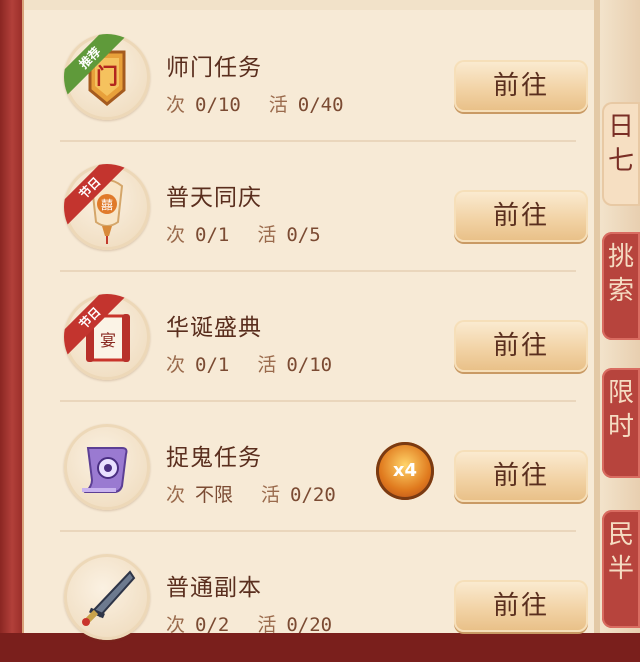 This screenshot has height=662, width=640. What do you see at coordinates (243, 235) in the screenshot?
I see `task-progress: 次 0/1 活 0/5` at bounding box center [243, 235].